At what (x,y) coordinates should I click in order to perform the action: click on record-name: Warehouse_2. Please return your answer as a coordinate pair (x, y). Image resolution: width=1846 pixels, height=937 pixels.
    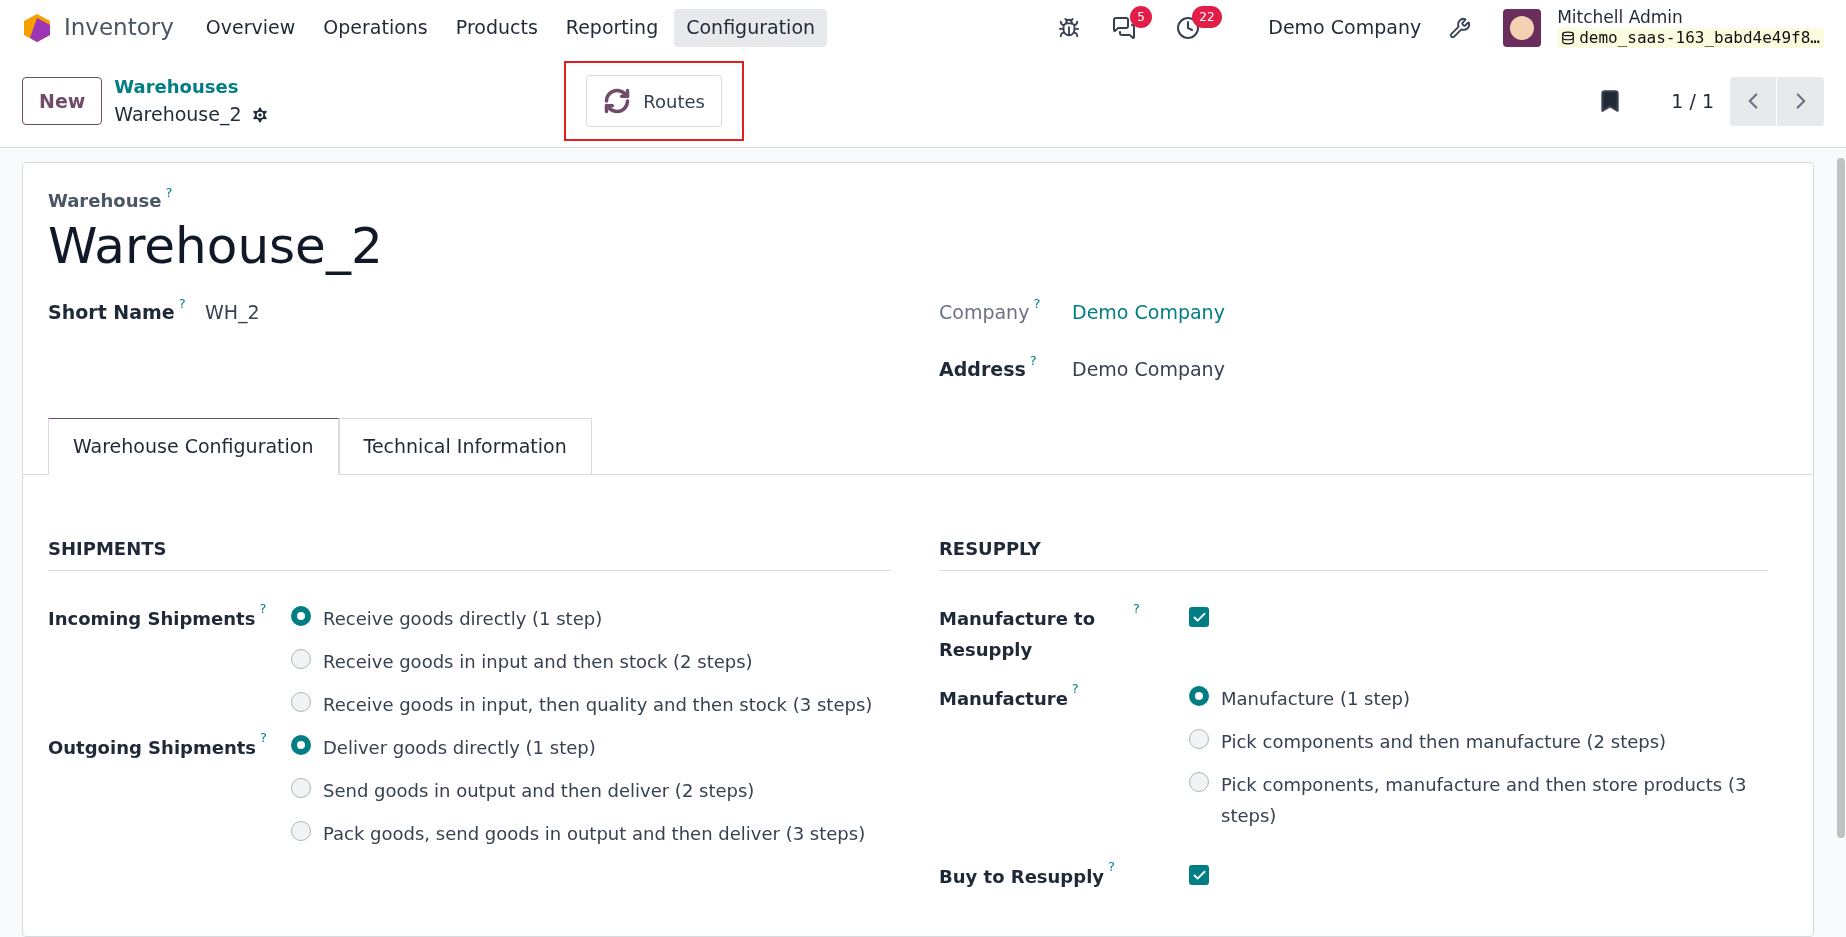
    Looking at the image, I should click on (216, 246).